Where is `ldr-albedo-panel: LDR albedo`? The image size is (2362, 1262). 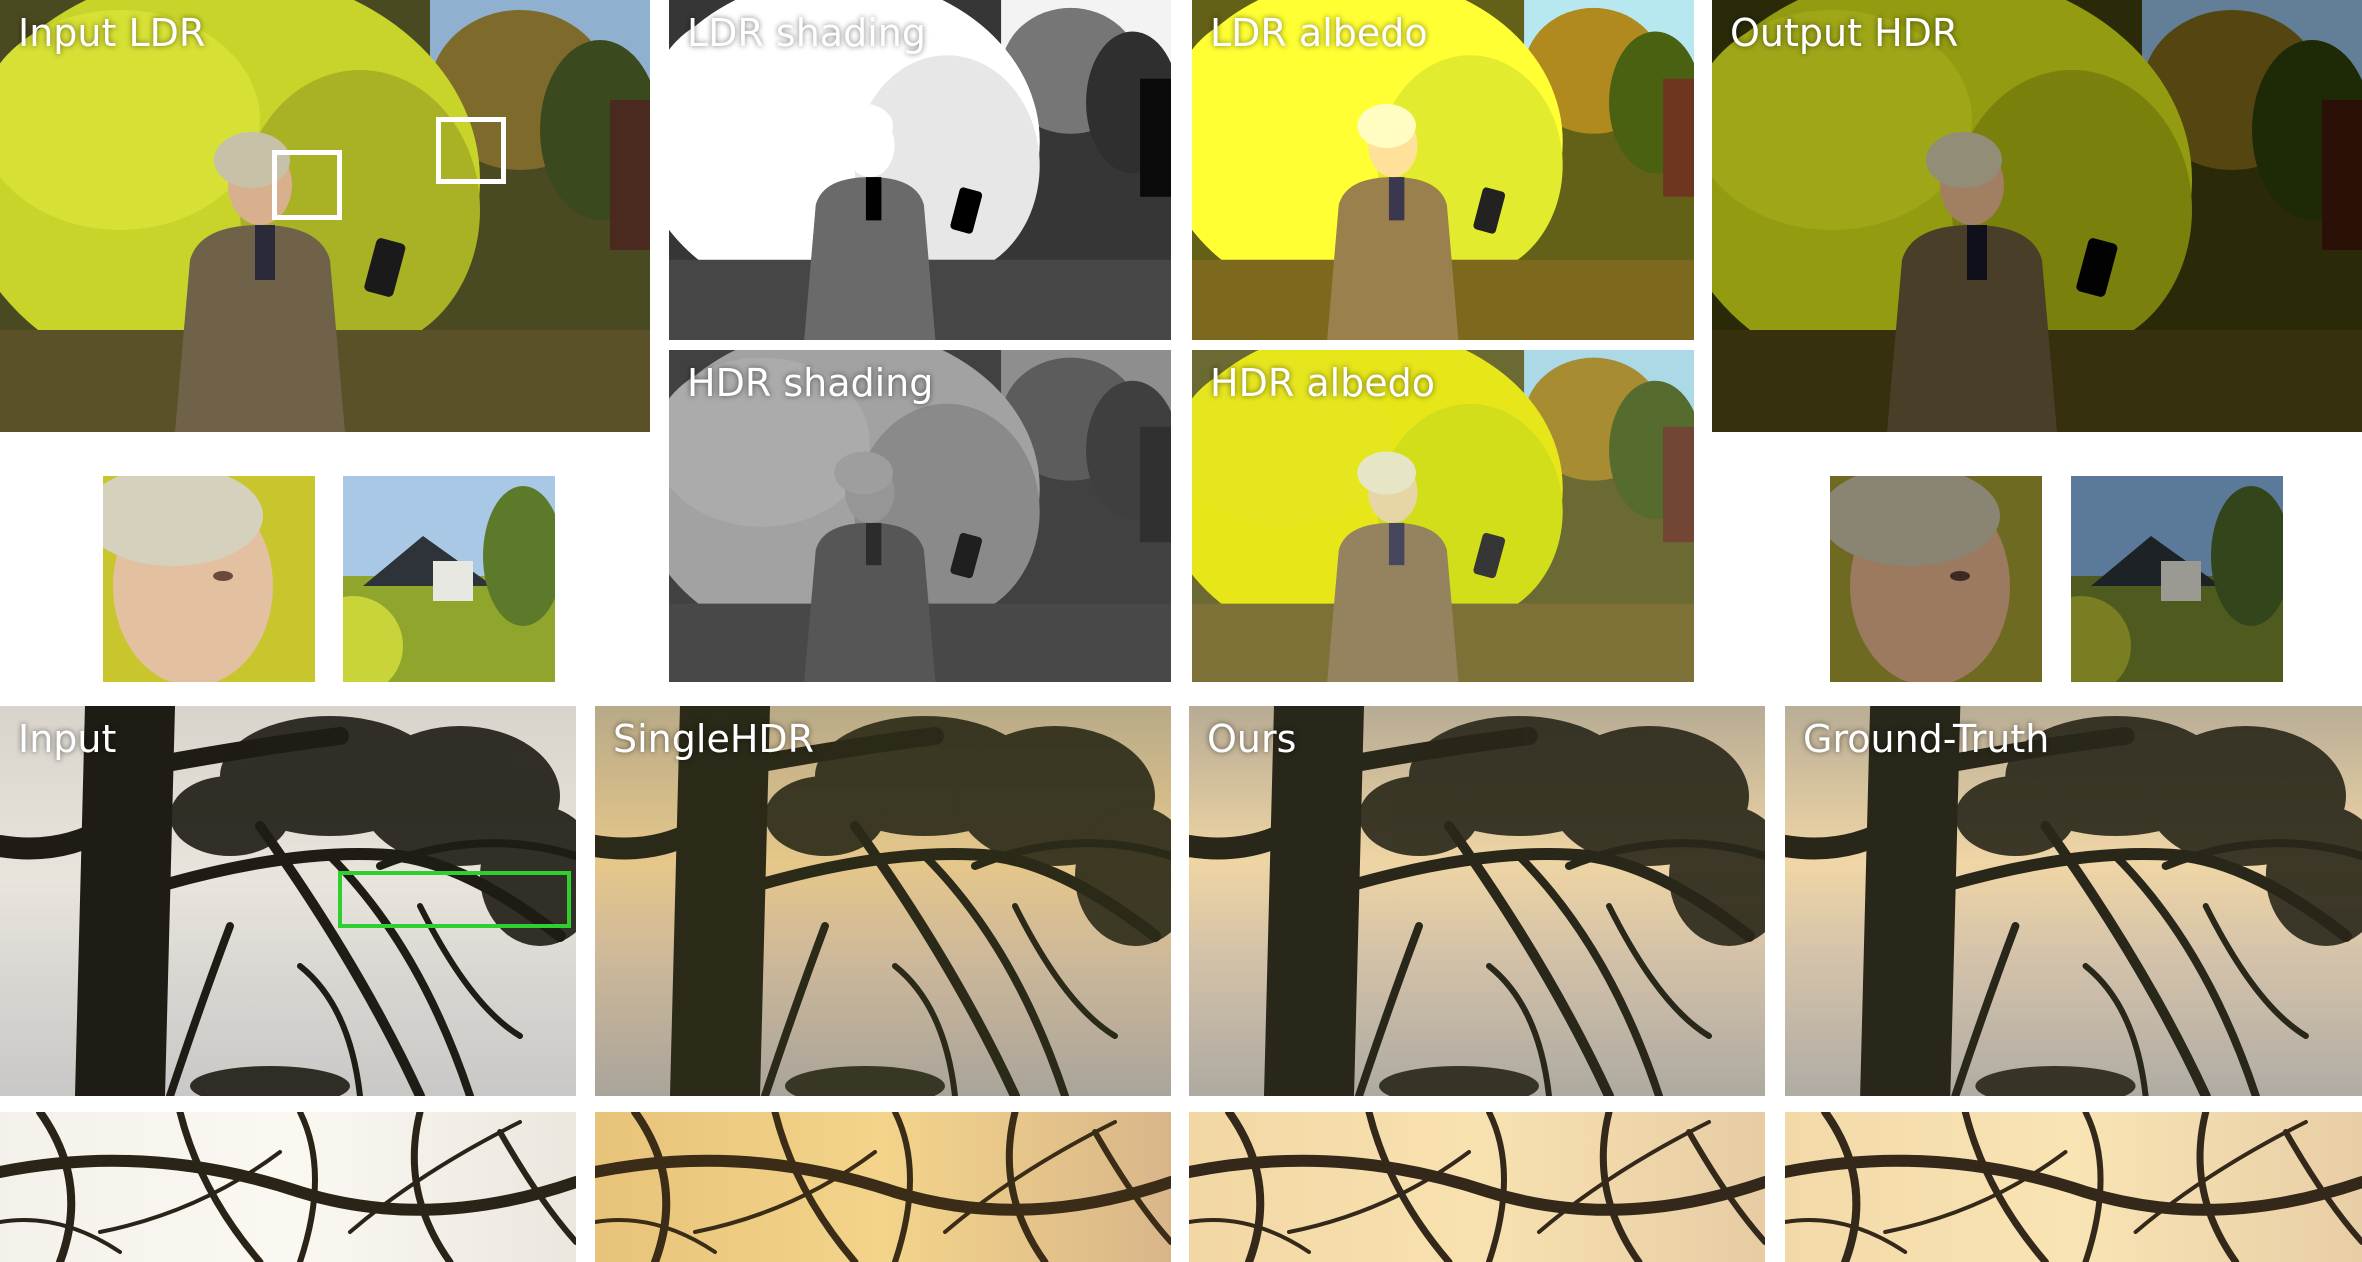 ldr-albedo-panel: LDR albedo is located at coordinates (1443, 170).